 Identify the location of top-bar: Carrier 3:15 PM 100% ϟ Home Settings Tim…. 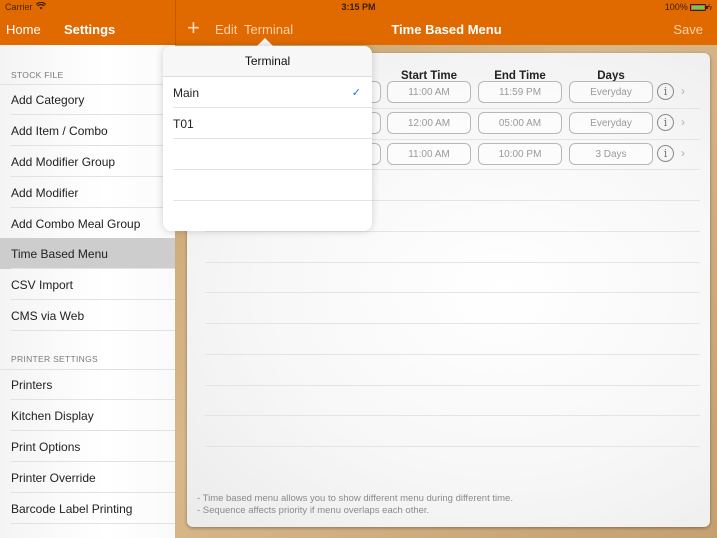
(358, 22).